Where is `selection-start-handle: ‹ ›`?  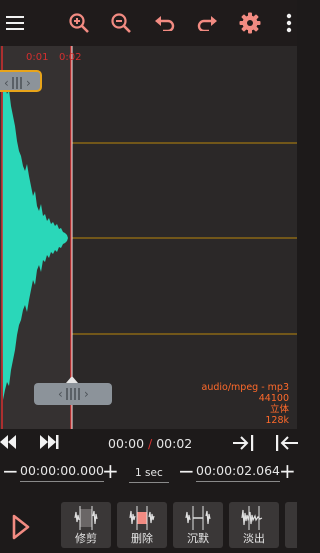
selection-start-handle: ‹ › is located at coordinates (21, 81).